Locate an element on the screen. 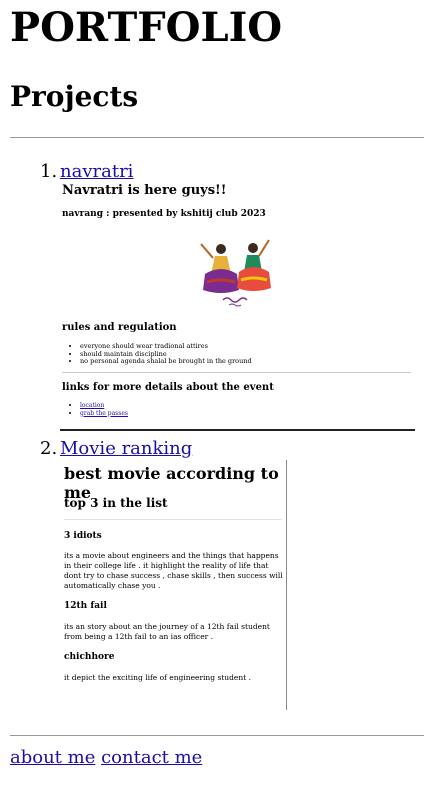  garba-dancers-image is located at coordinates (235, 273).